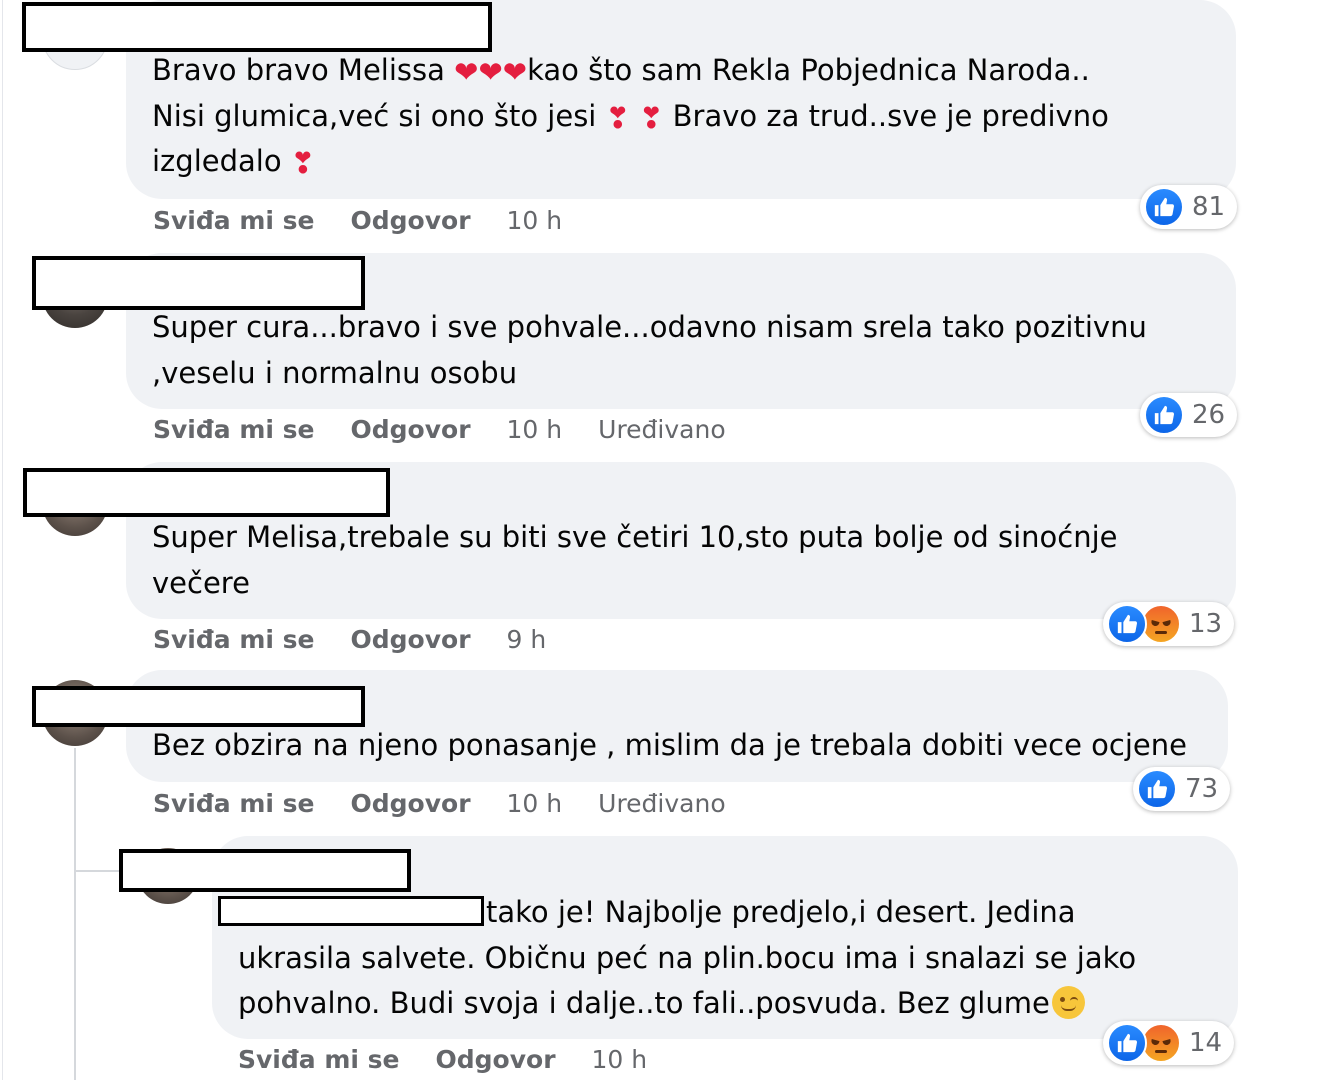 The height and width of the screenshot is (1080, 1336). Describe the element at coordinates (201, 582) in the screenshot. I see `comment-text-part: večere` at that location.